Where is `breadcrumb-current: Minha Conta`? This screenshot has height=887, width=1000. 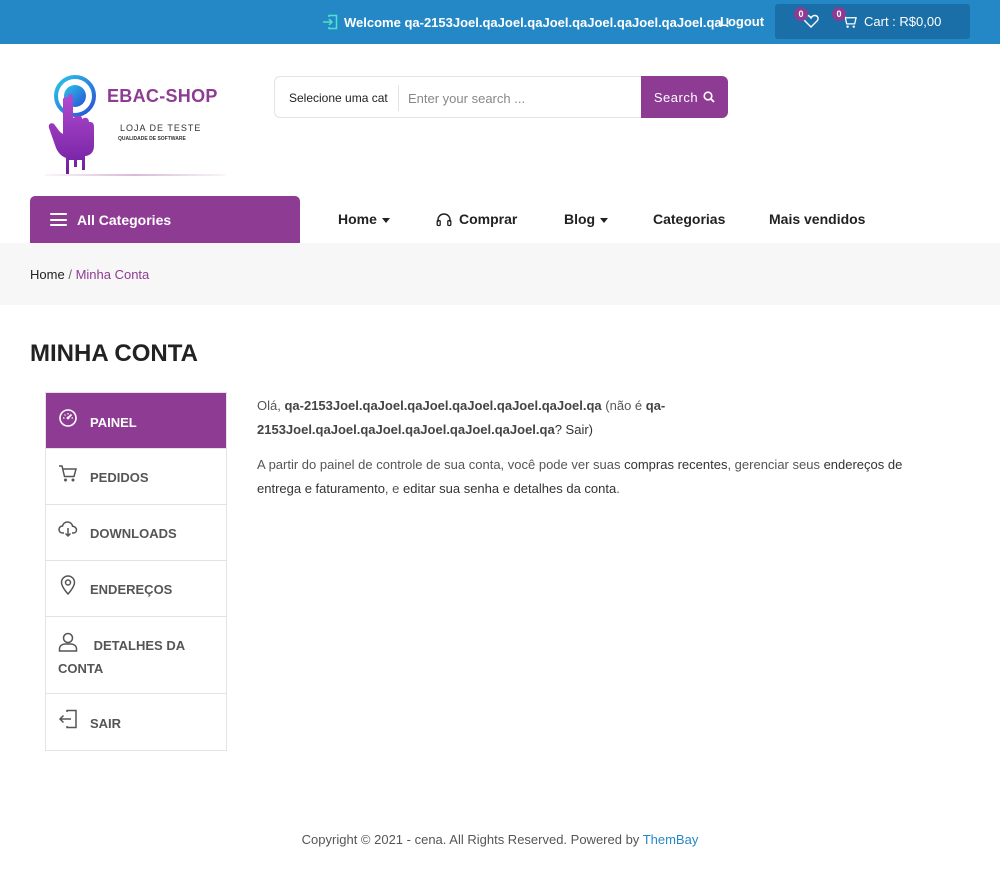 breadcrumb-current: Minha Conta is located at coordinates (112, 274).